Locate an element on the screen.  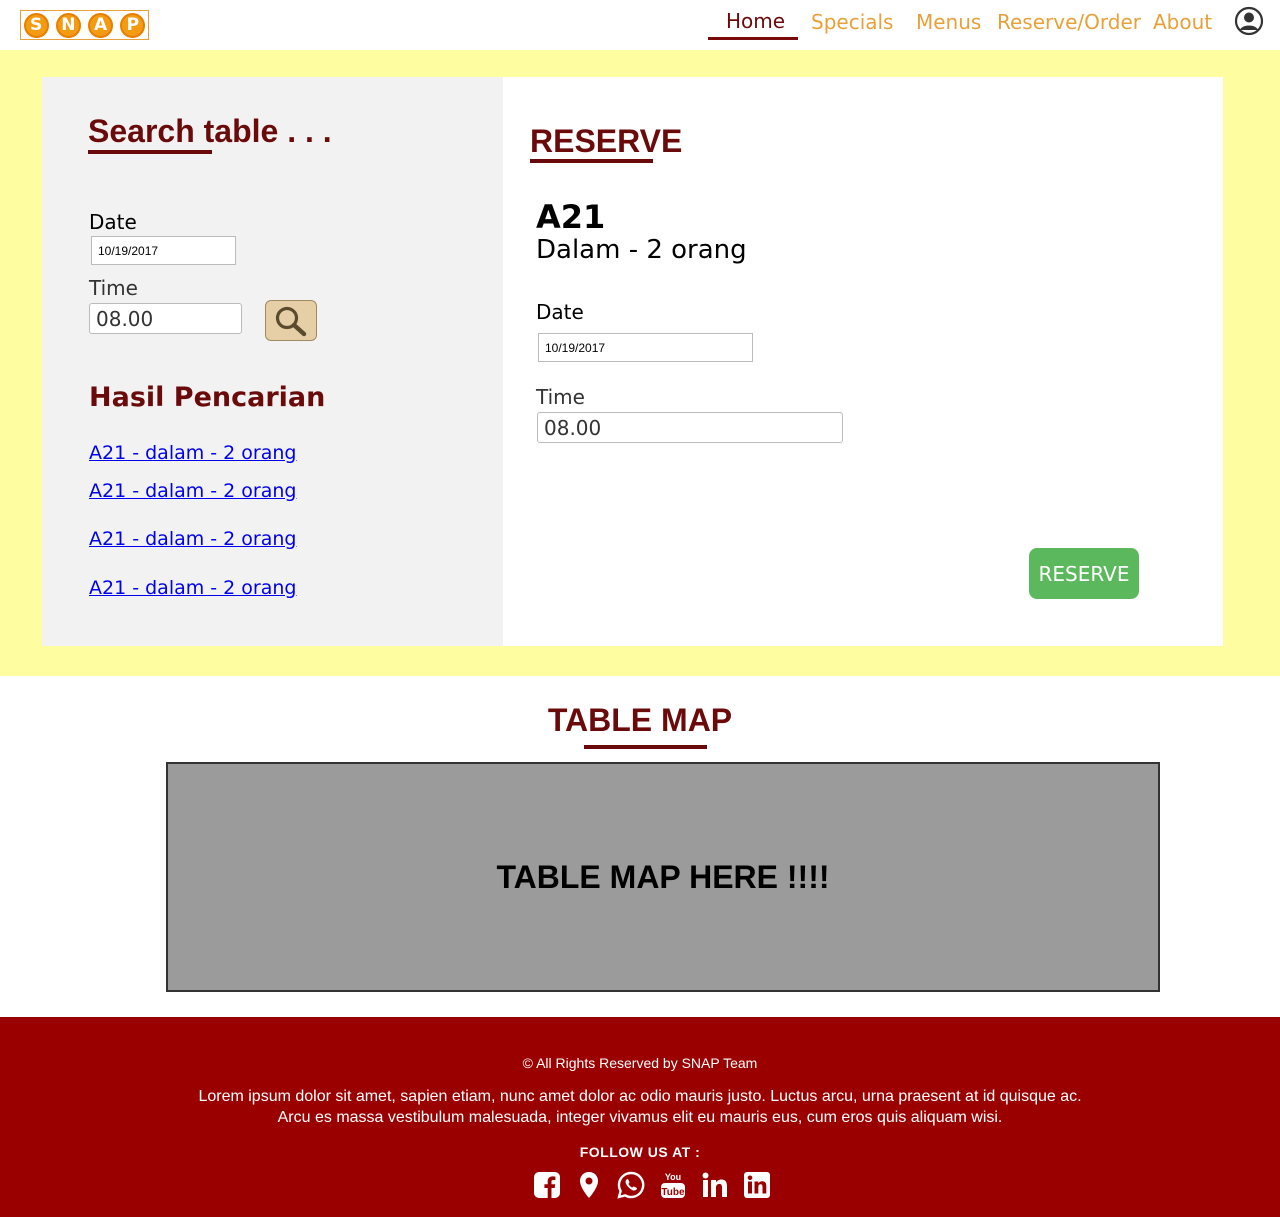
logo-letter-p: P is located at coordinates (133, 25).